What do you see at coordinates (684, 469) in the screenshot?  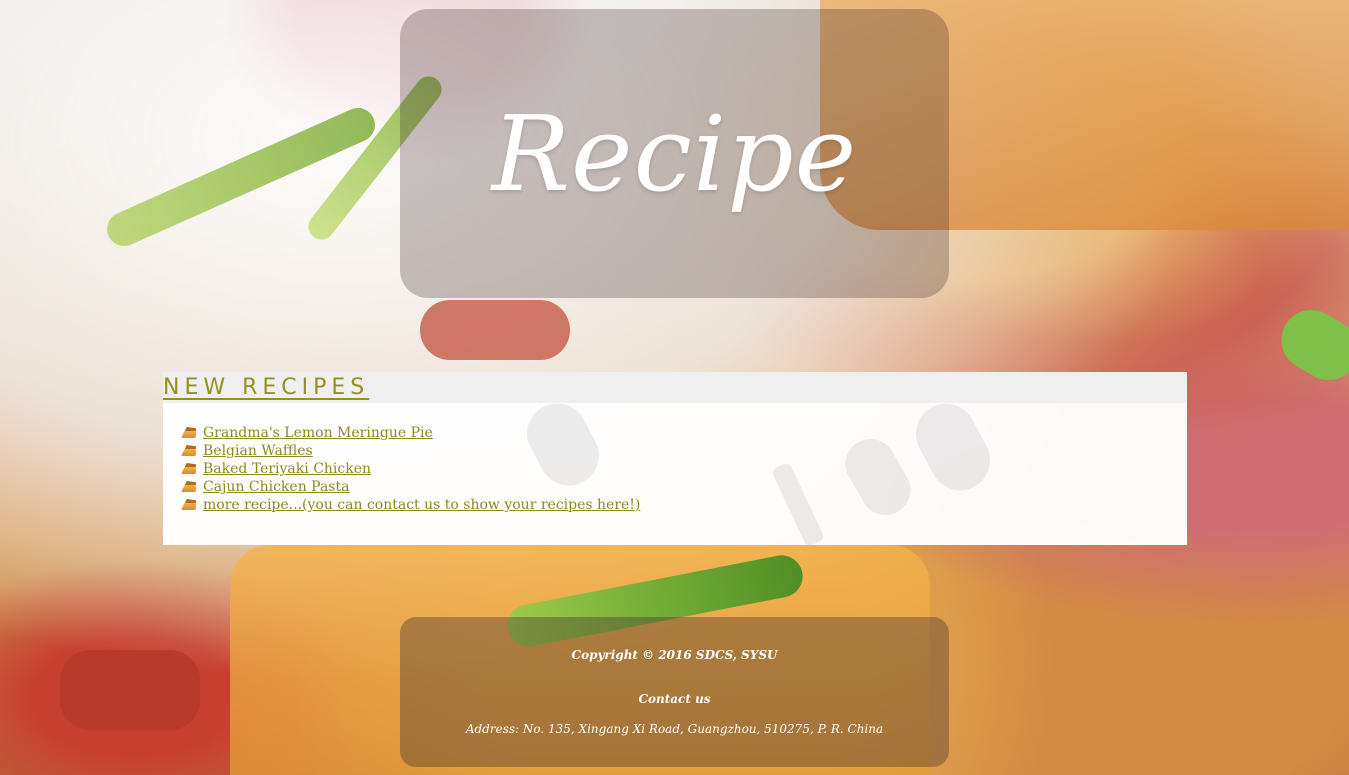 I see `list-item: Baked Teriyaki Chicken` at bounding box center [684, 469].